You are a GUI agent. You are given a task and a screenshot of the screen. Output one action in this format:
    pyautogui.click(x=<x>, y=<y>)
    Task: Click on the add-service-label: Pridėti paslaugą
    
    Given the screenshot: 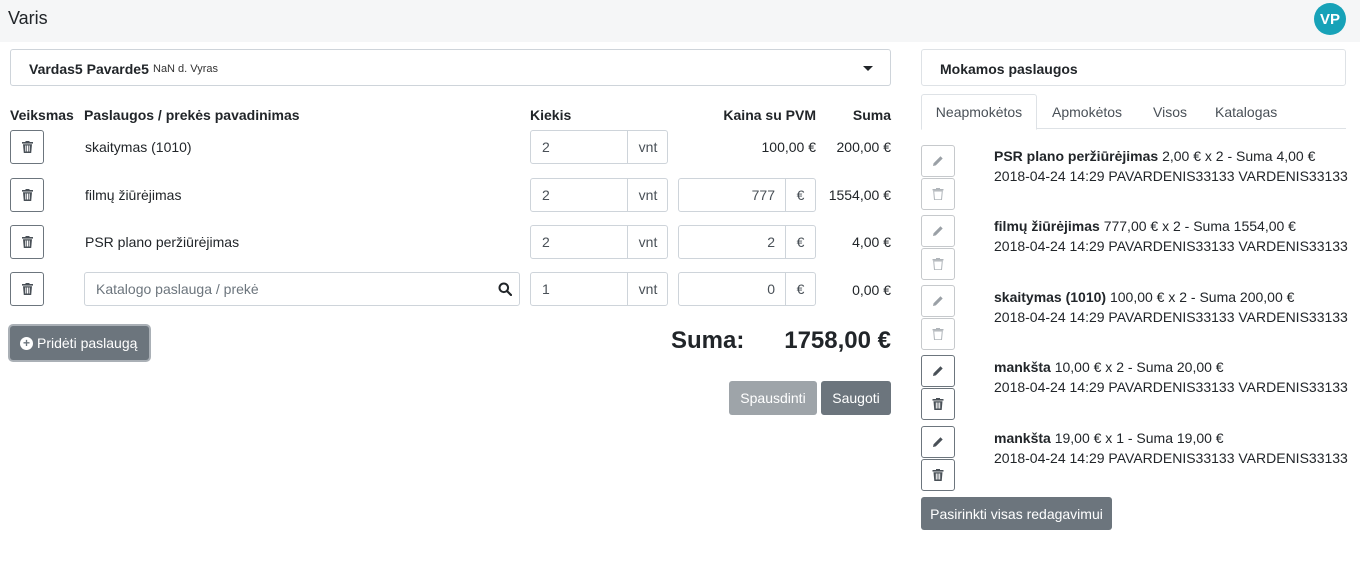 What is the action you would take?
    pyautogui.click(x=87, y=343)
    